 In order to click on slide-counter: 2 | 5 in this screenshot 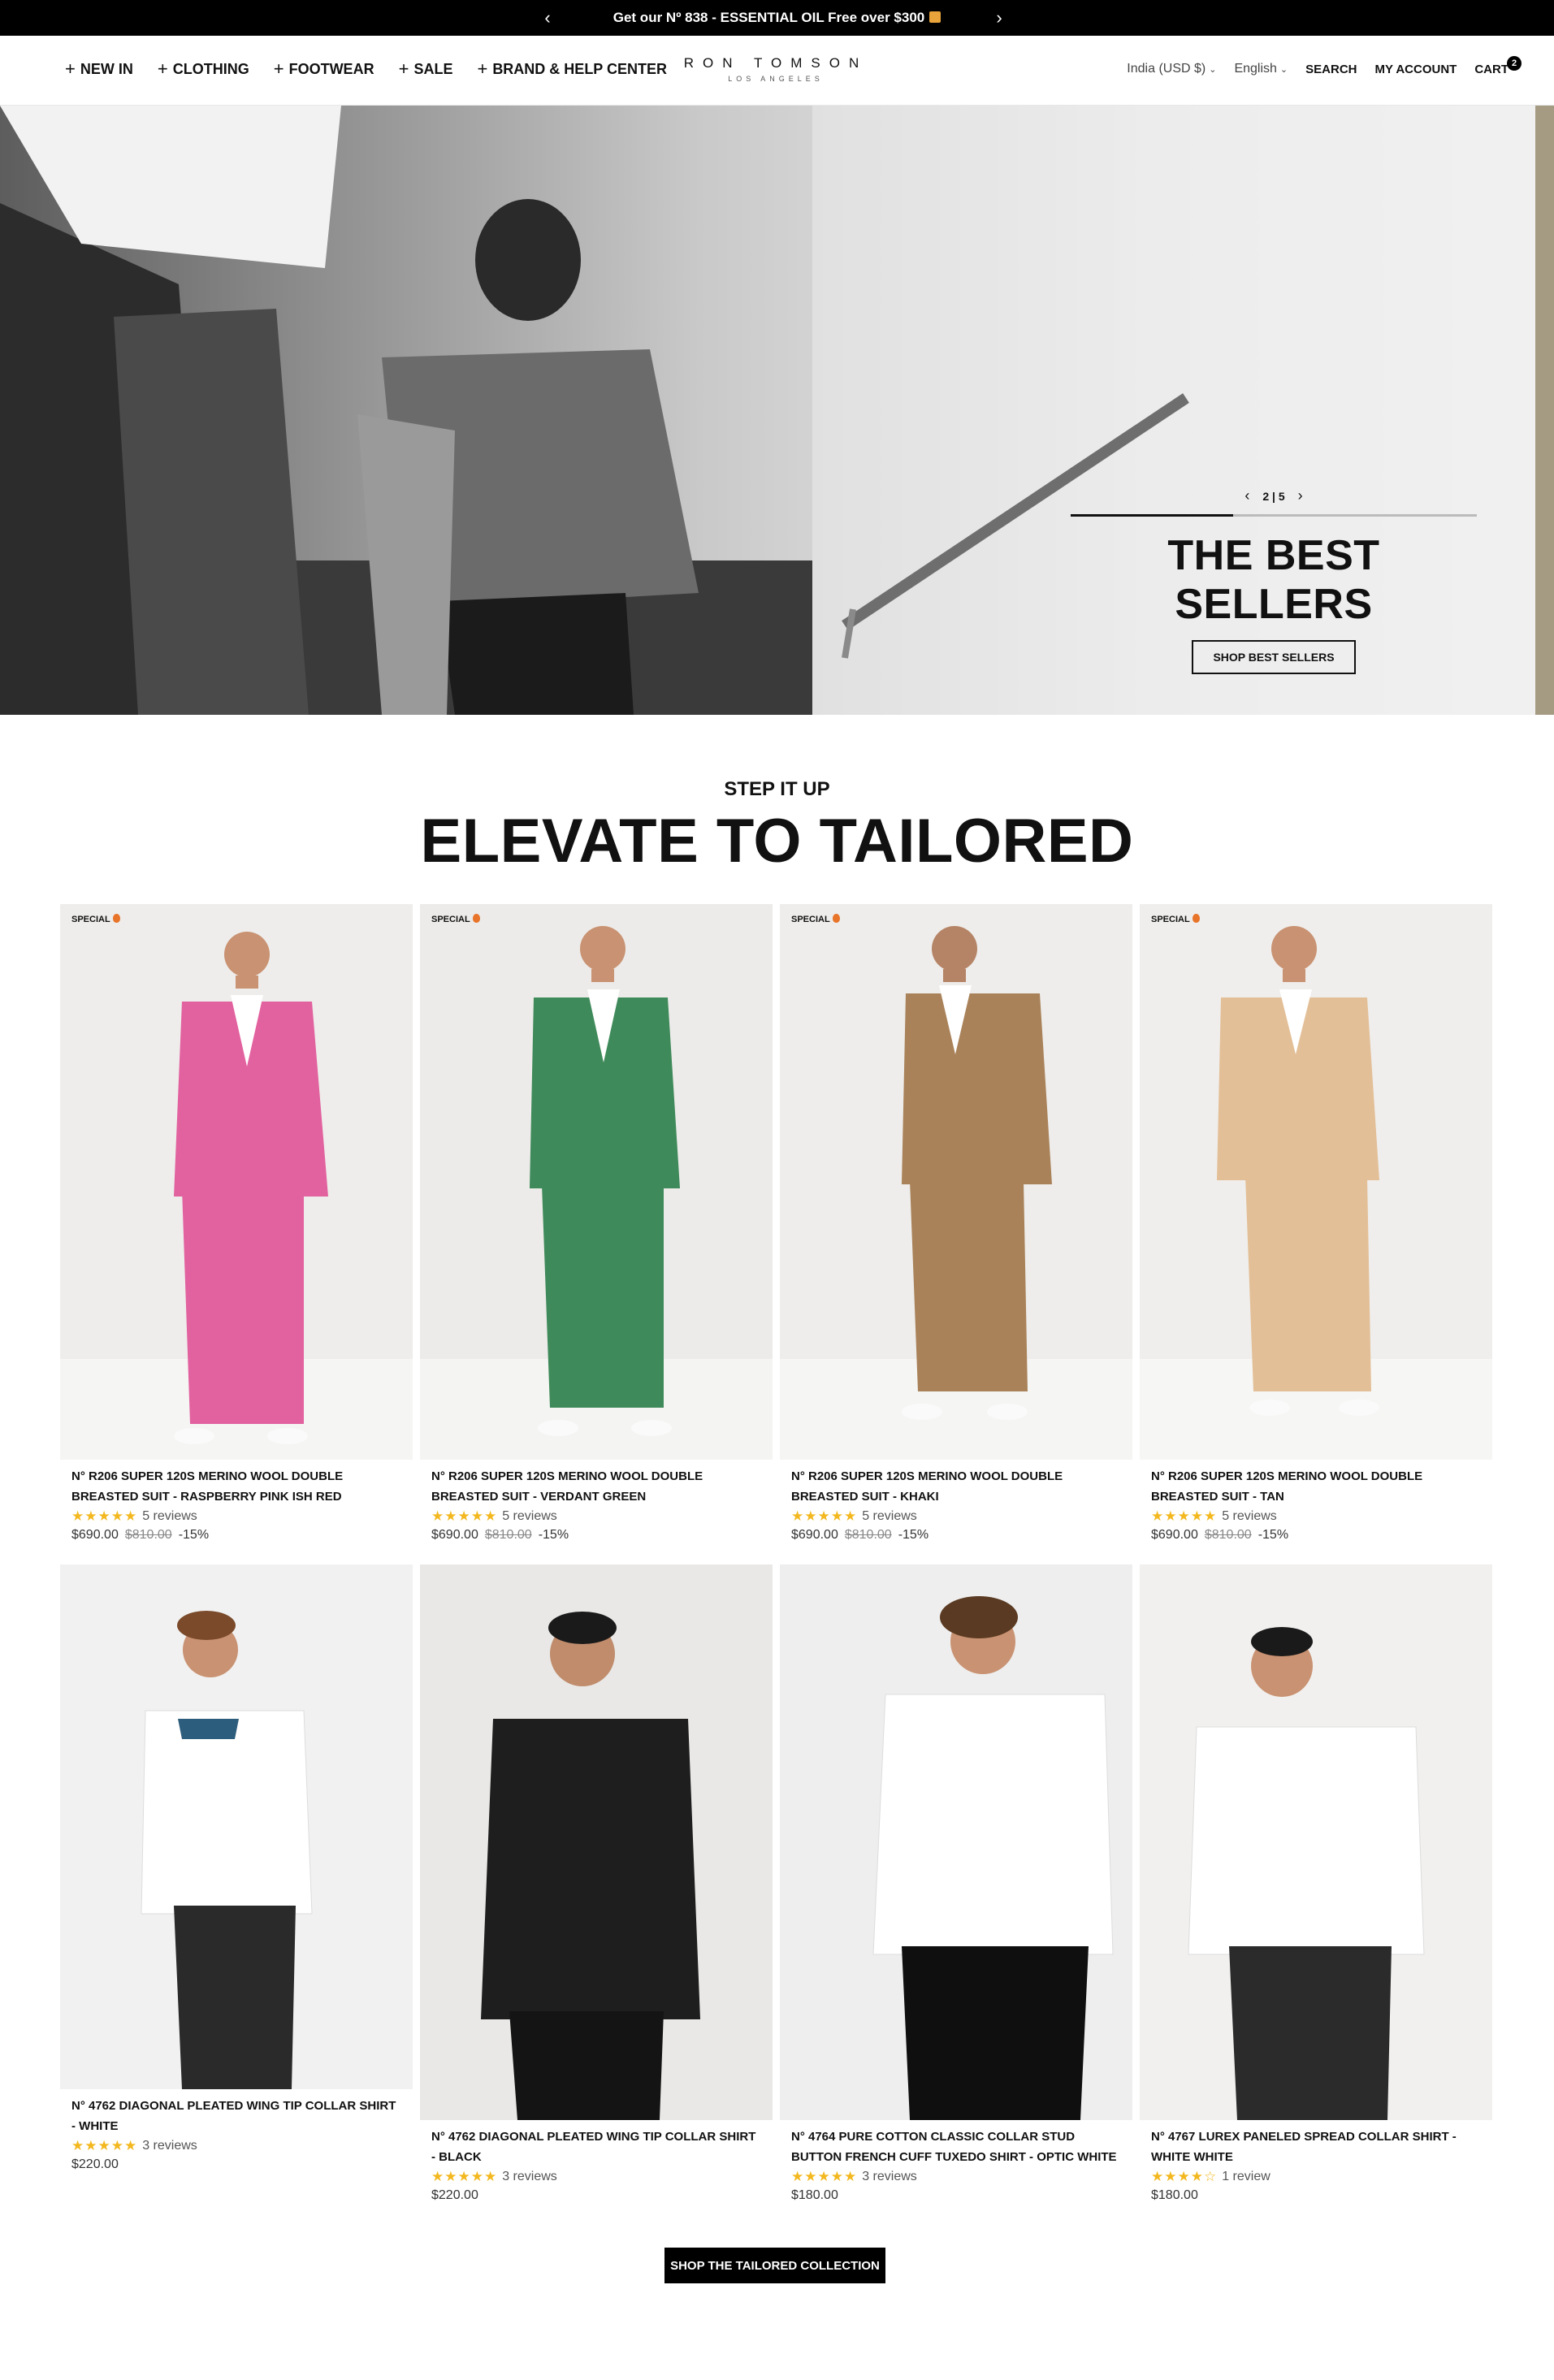, I will do `click(1273, 496)`.